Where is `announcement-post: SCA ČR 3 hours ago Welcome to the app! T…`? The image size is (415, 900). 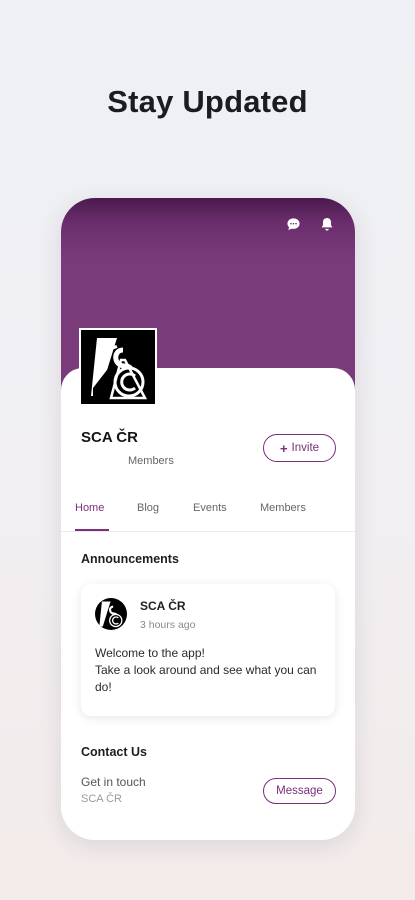
announcement-post: SCA ČR 3 hours ago Welcome to the app! T… is located at coordinates (208, 650).